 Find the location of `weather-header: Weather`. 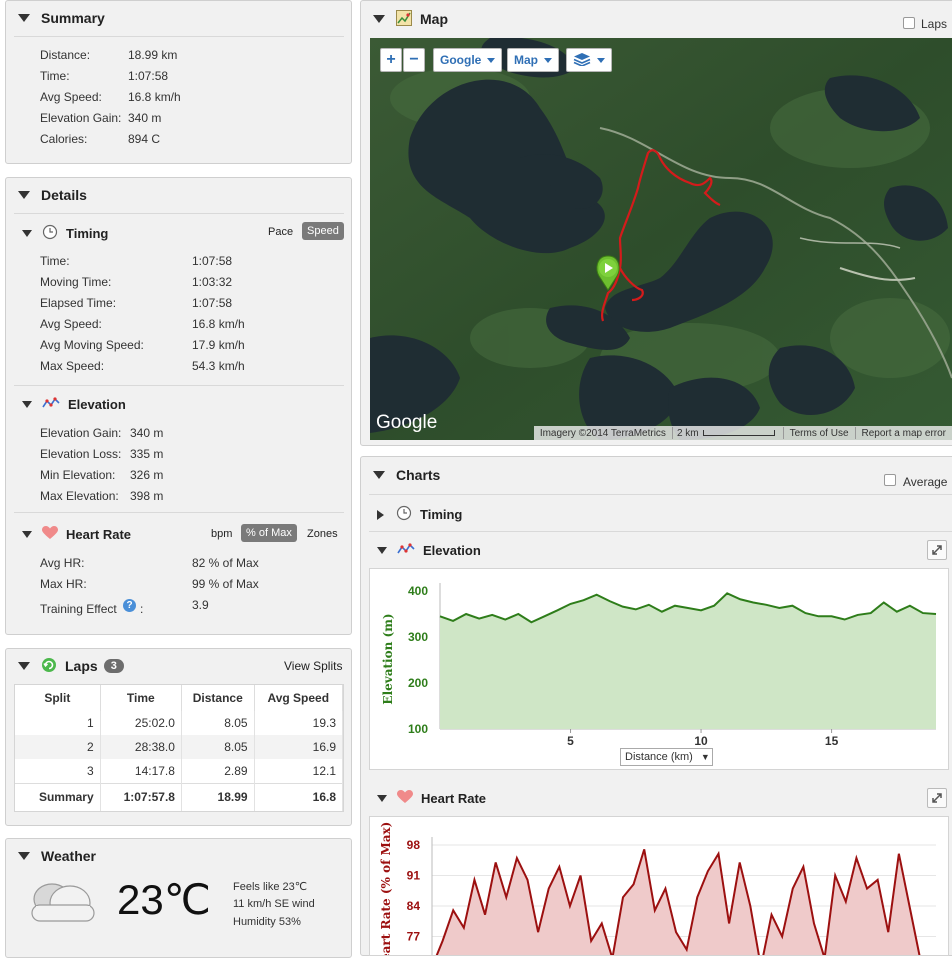

weather-header: Weather is located at coordinates (178, 856).